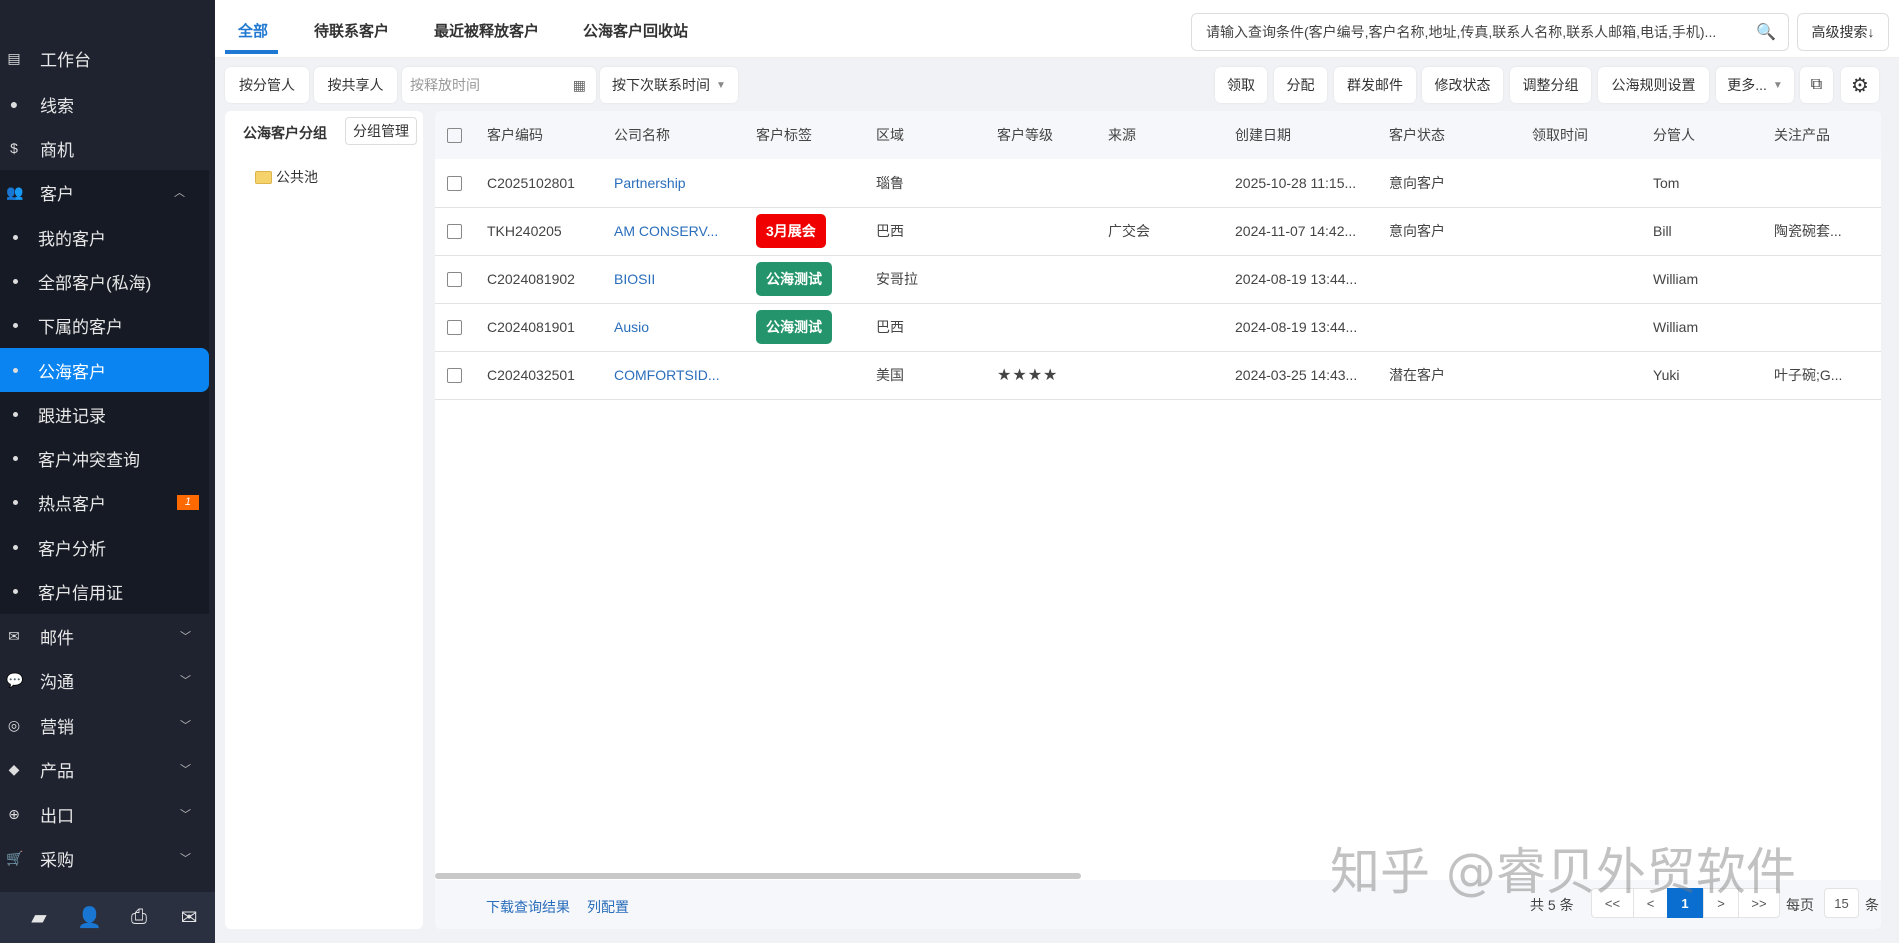  What do you see at coordinates (1721, 903) in the screenshot?
I see `next-page-button: >` at bounding box center [1721, 903].